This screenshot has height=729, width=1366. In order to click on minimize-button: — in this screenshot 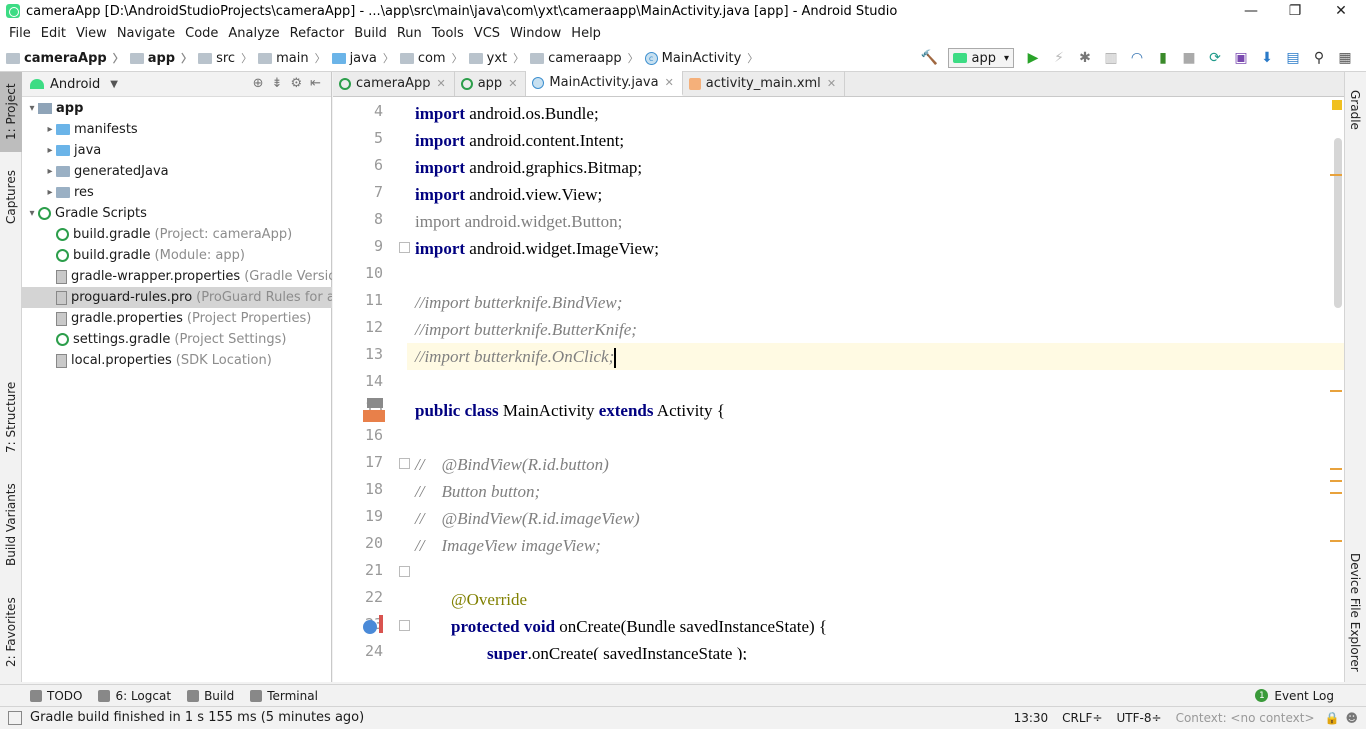, I will do `click(1251, 11)`.